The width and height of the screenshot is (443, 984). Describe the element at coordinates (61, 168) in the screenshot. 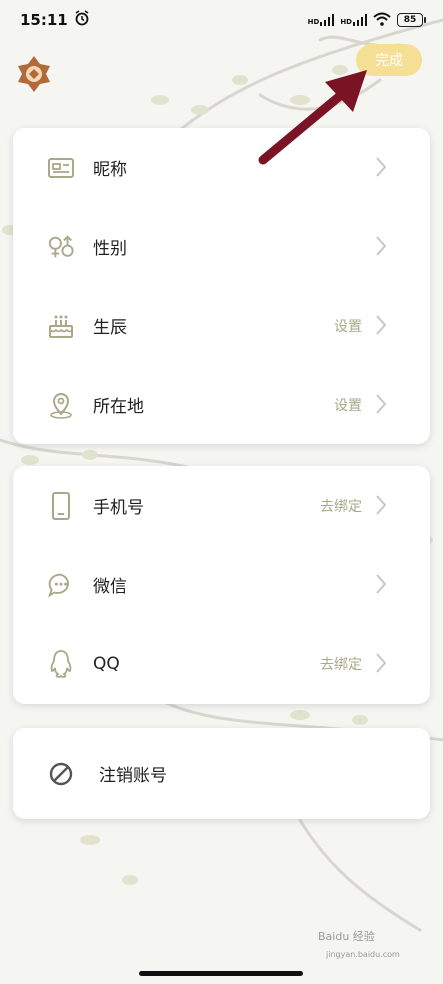

I see `id-card-icon` at that location.